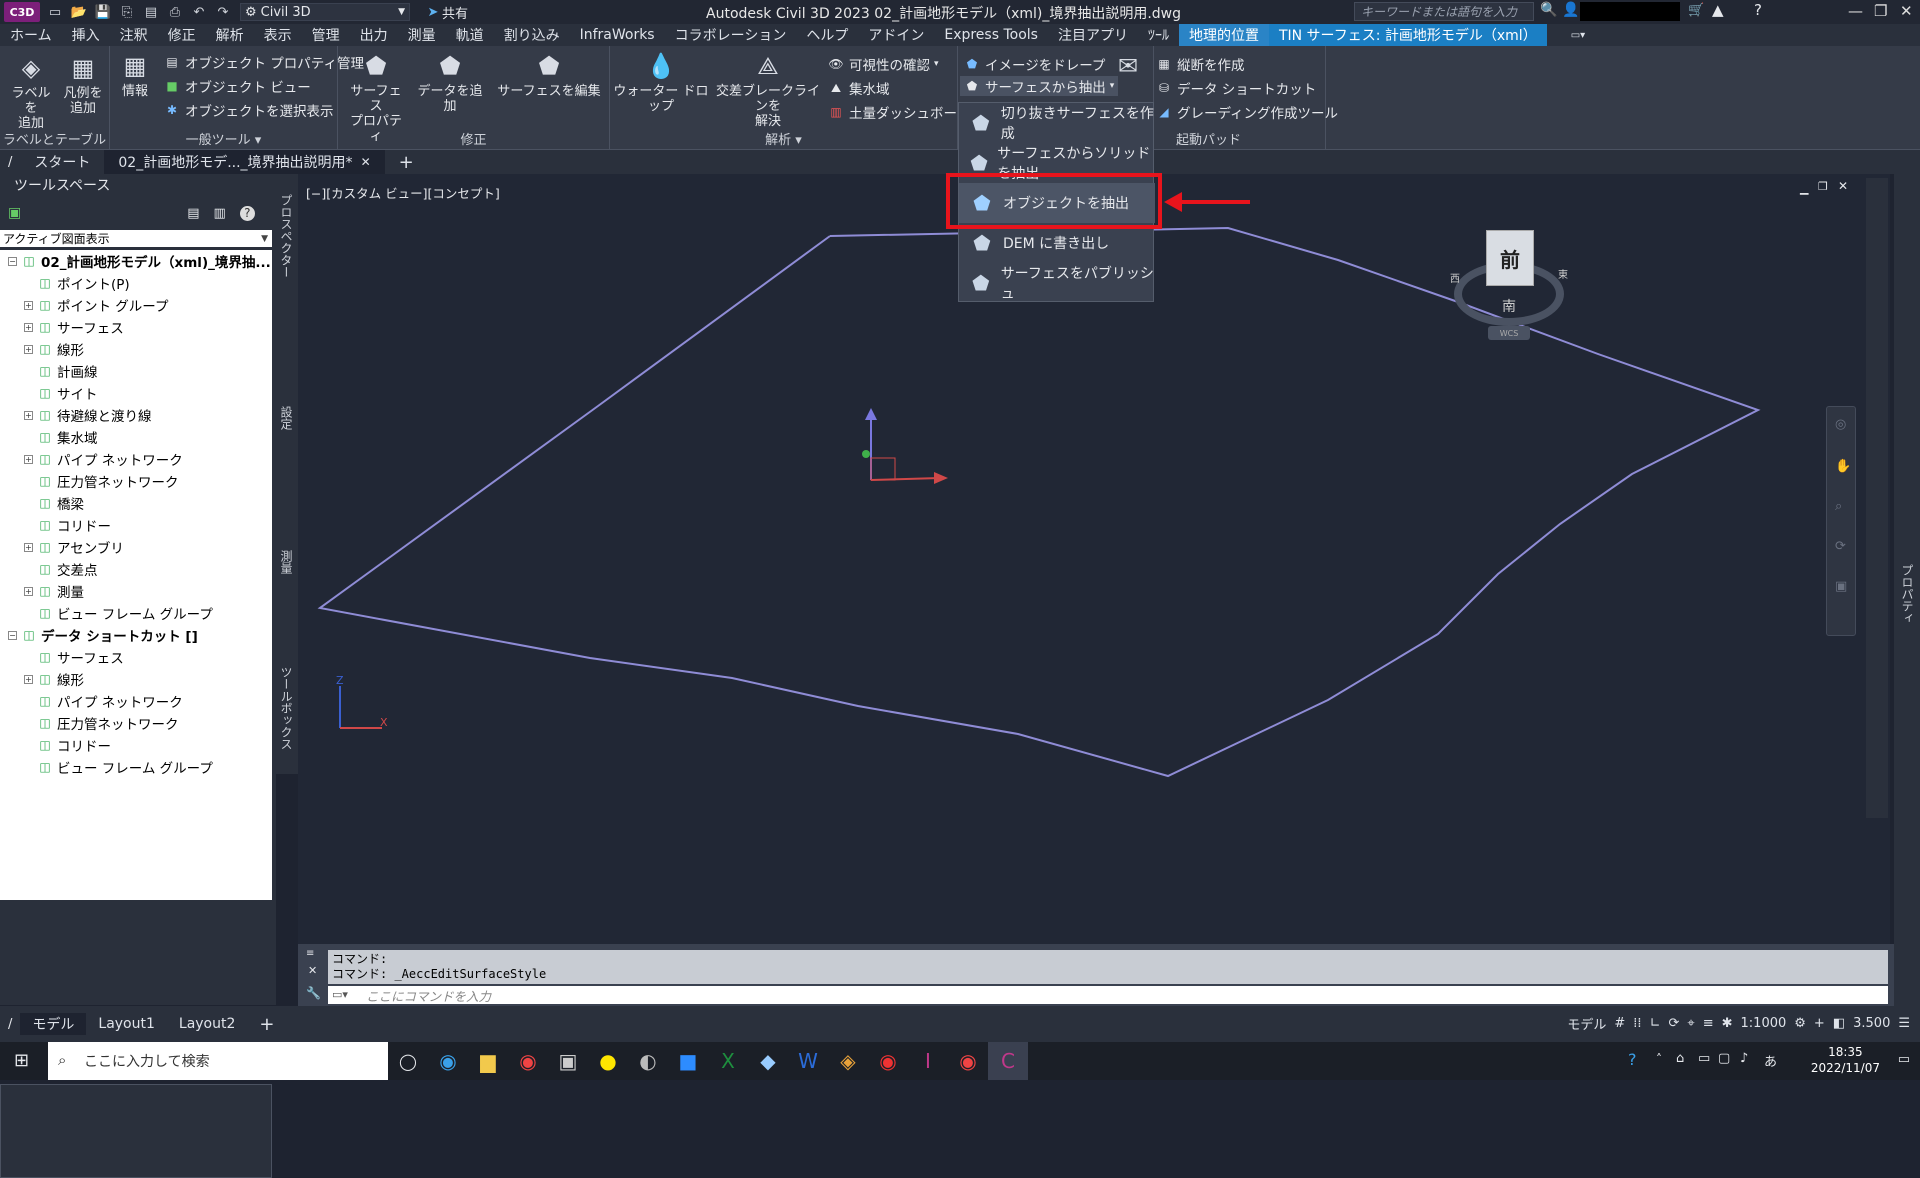 The width and height of the screenshot is (1920, 1178). I want to click on model-space-toggle: モデル, so click(1586, 1023).